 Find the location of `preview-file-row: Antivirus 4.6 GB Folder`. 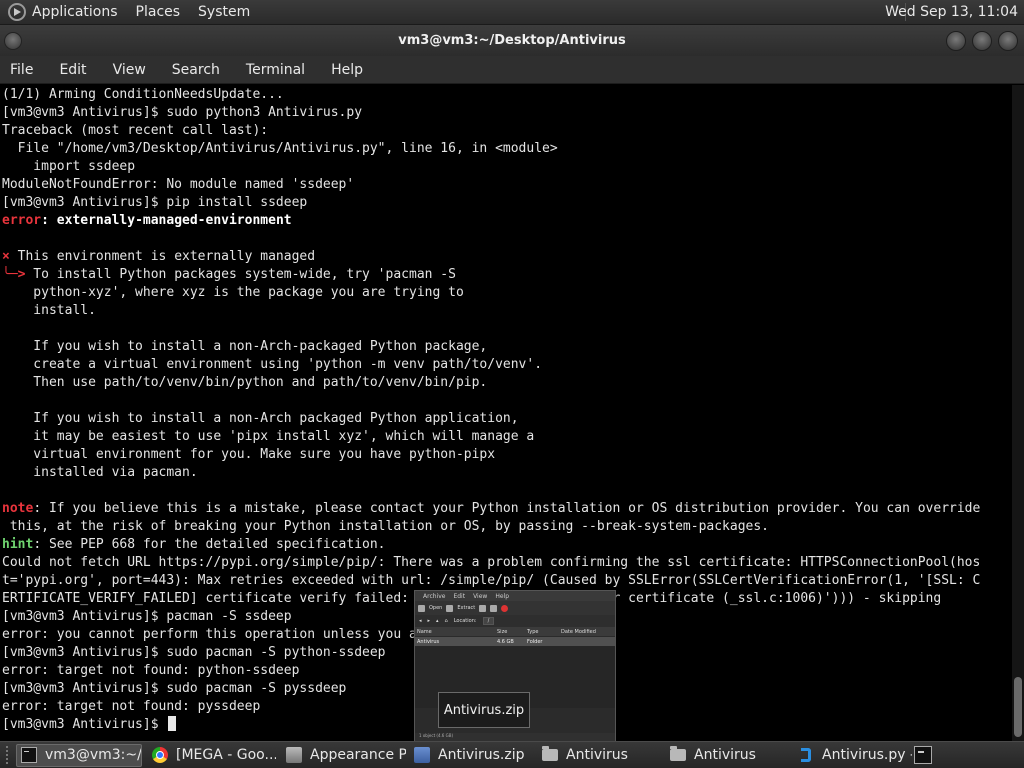

preview-file-row: Antivirus 4.6 GB Folder is located at coordinates (515, 641).